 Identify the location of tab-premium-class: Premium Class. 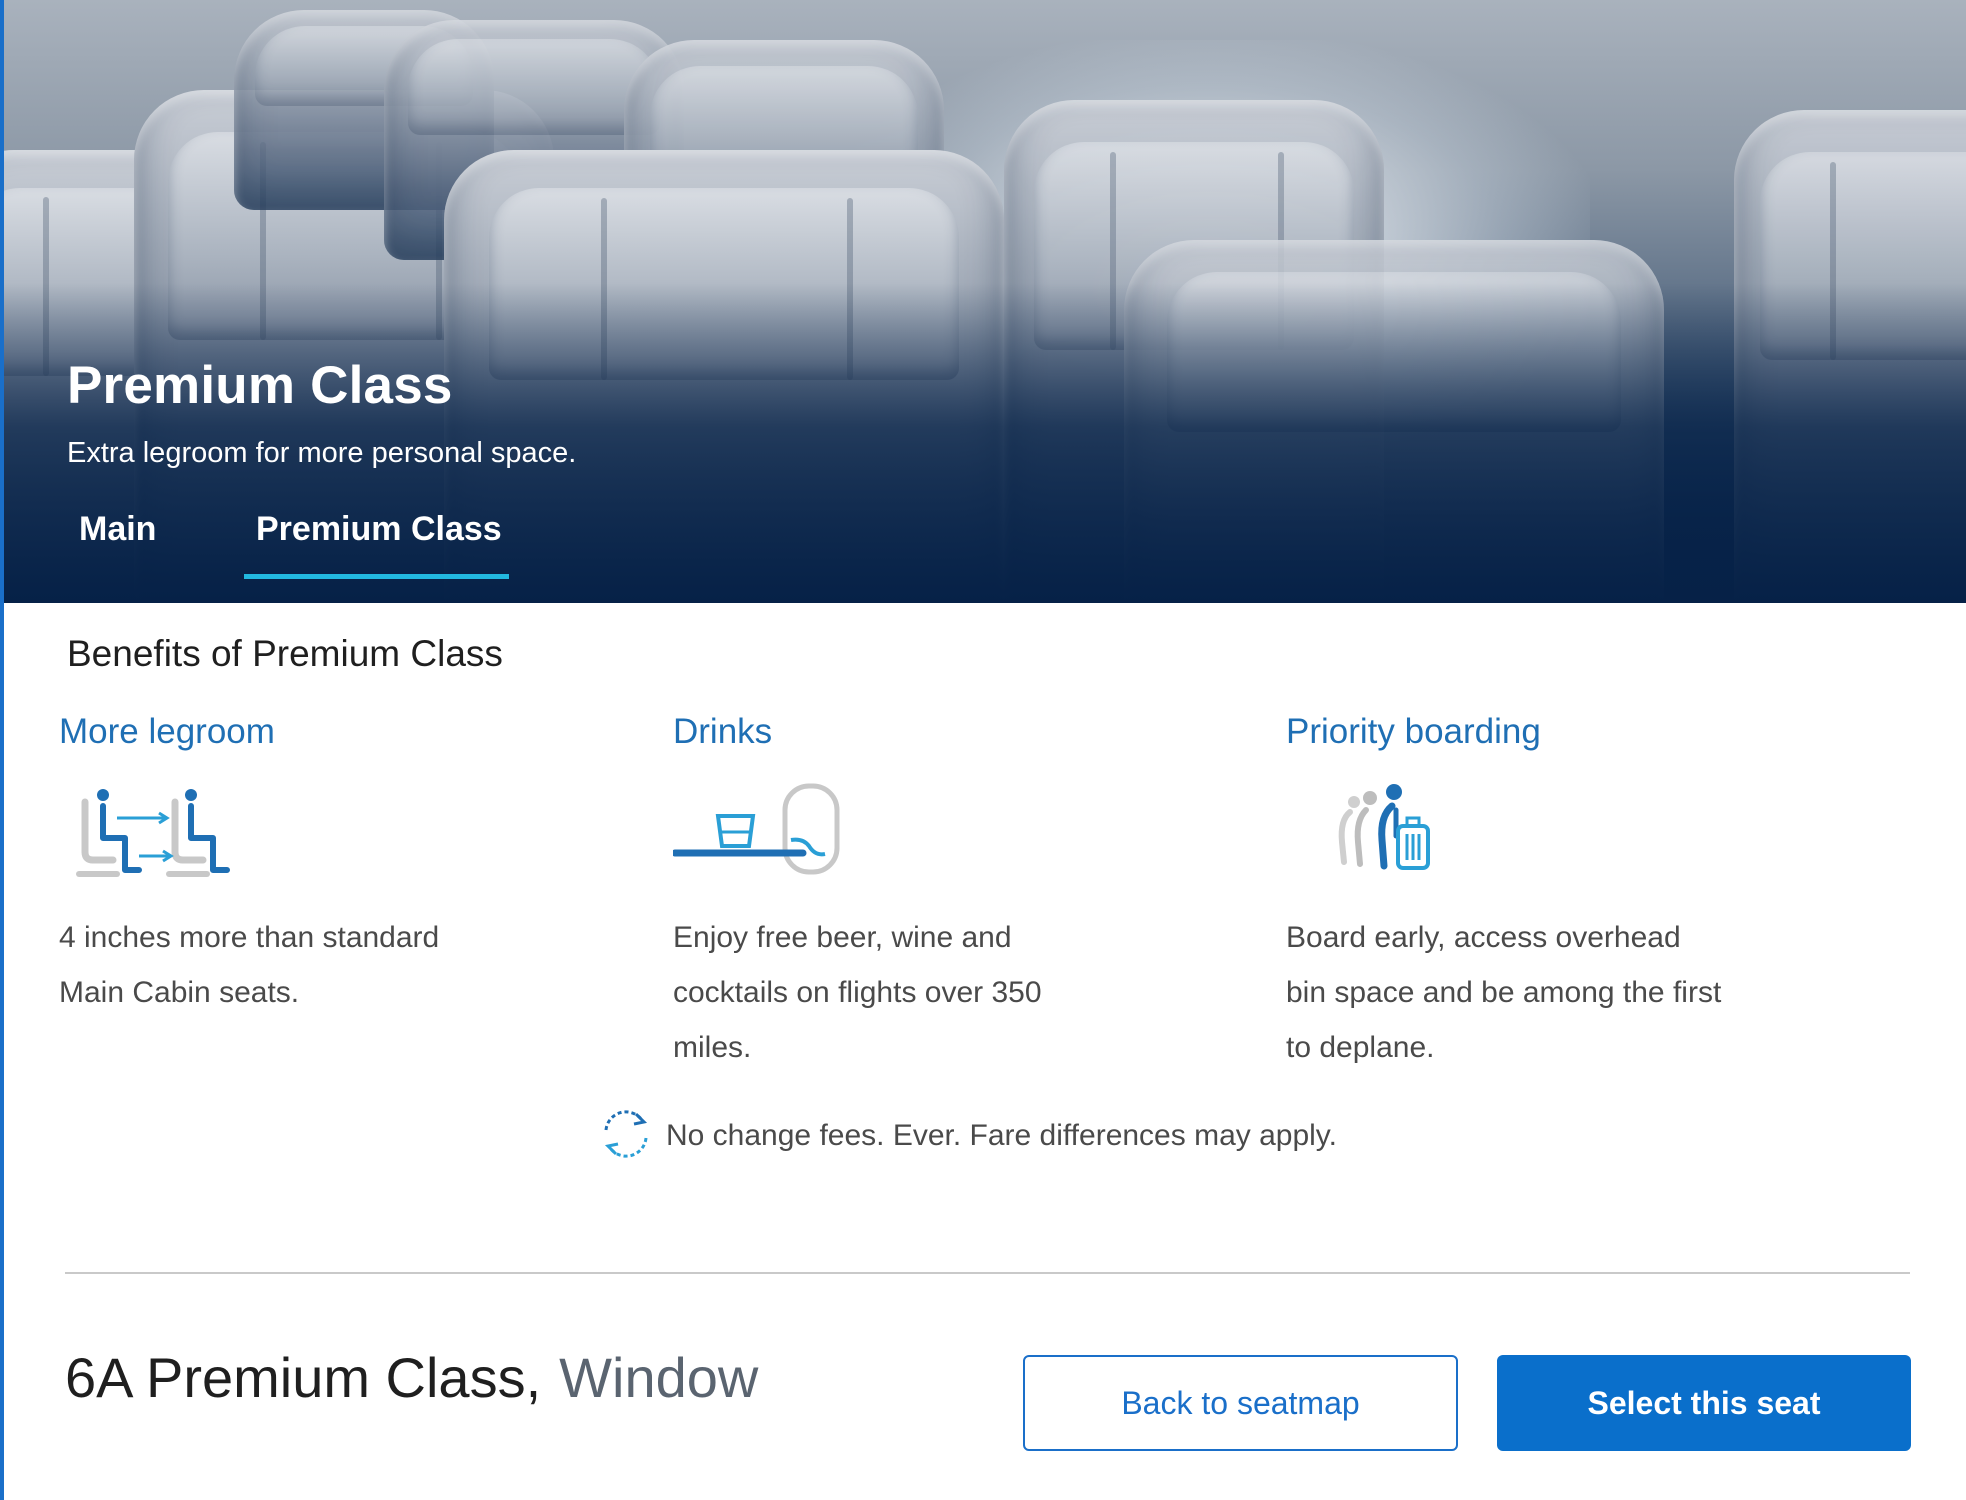
(379, 529).